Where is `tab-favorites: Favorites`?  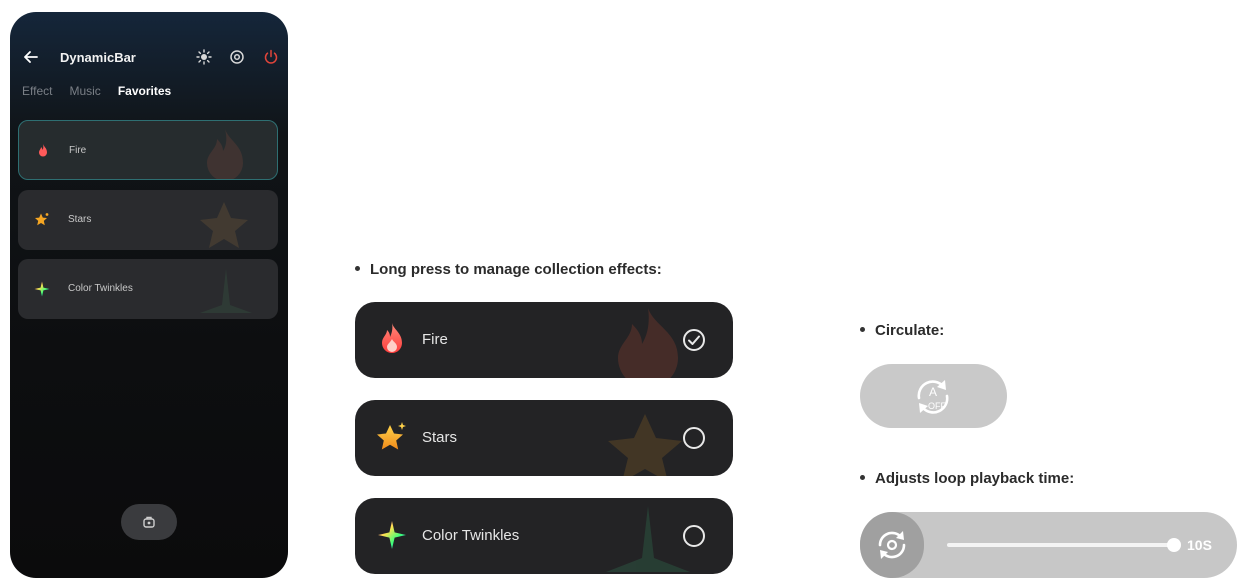 tab-favorites: Favorites is located at coordinates (144, 91).